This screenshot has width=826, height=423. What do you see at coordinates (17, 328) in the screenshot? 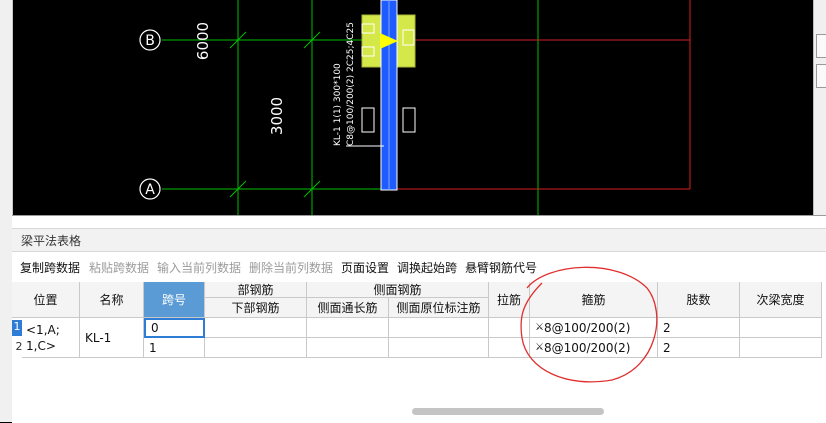
I see `row-number: 1` at bounding box center [17, 328].